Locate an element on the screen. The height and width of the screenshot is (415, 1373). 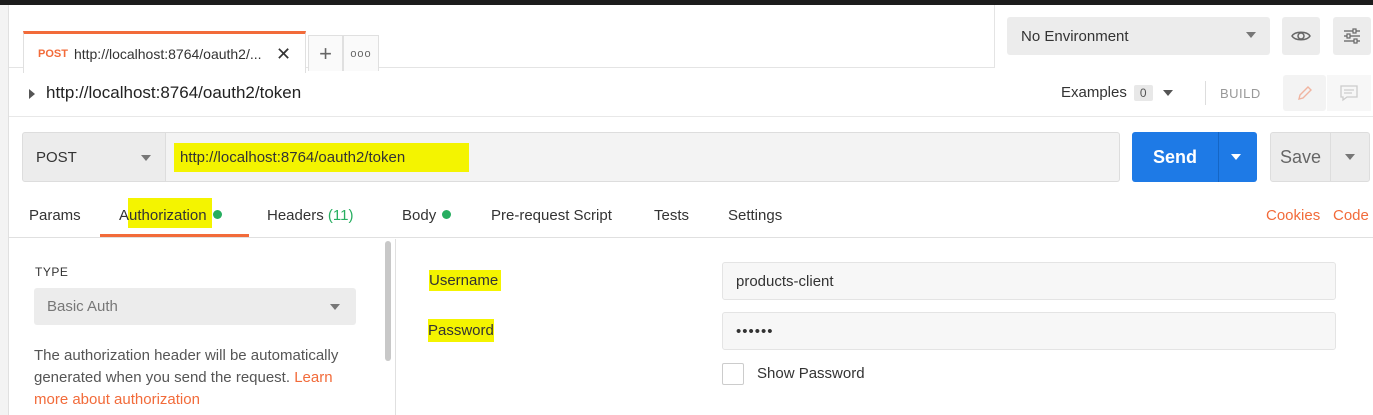
request-tab: POST http://localhost:8764/oauth2/... ✕ is located at coordinates (164, 52).